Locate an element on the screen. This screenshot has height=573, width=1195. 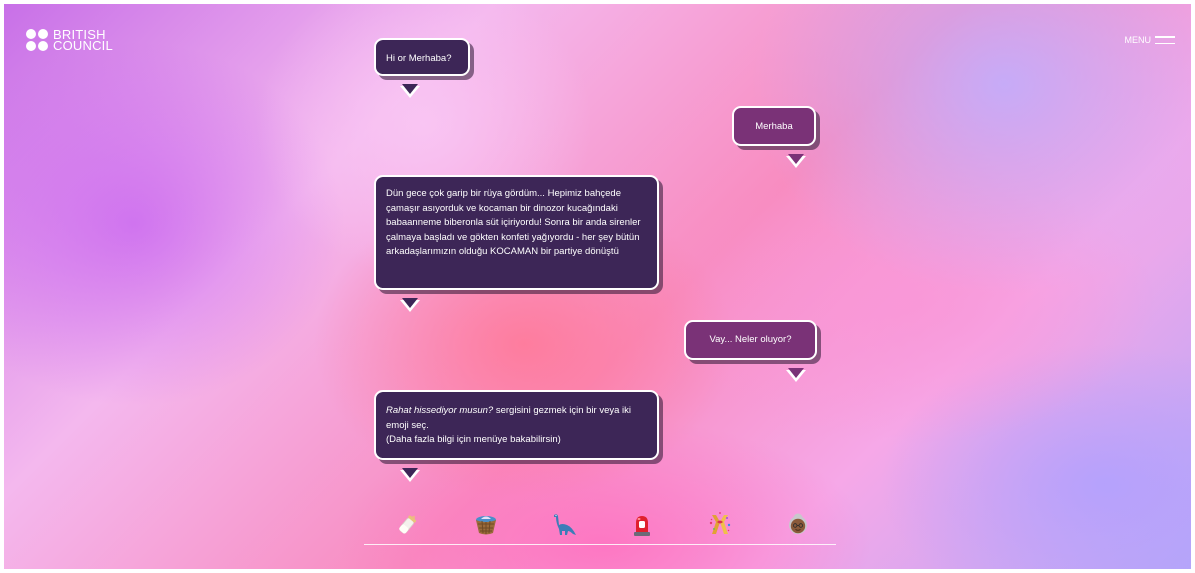
grandmother-icon is located at coordinates (798, 524).